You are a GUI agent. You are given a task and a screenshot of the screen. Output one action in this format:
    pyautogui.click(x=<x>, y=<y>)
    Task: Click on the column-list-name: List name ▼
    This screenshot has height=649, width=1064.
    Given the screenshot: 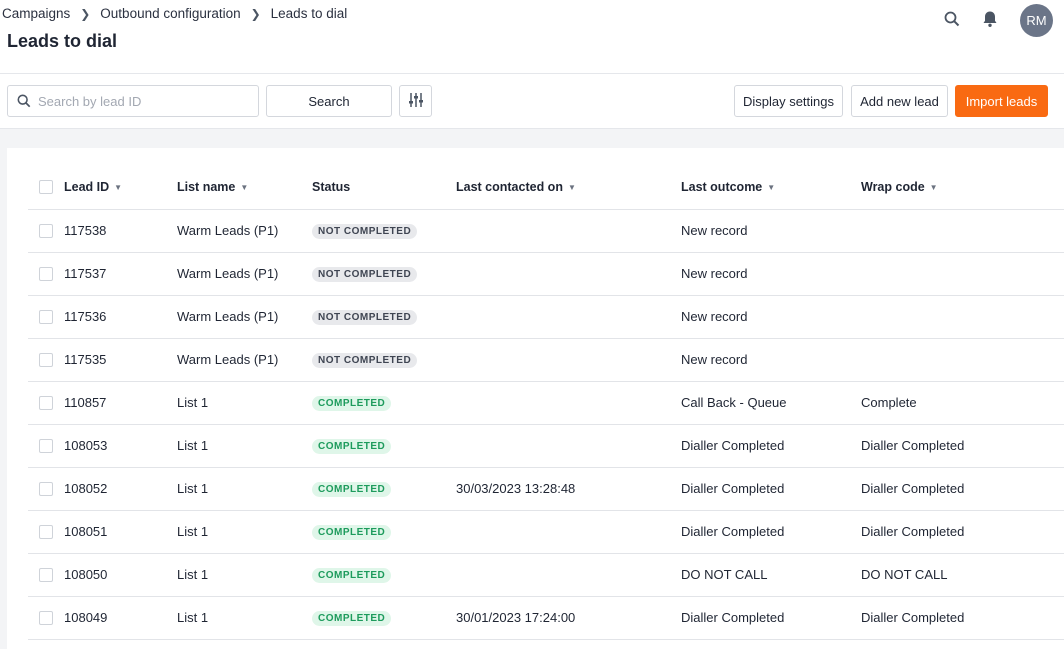 What is the action you would take?
    pyautogui.click(x=244, y=187)
    